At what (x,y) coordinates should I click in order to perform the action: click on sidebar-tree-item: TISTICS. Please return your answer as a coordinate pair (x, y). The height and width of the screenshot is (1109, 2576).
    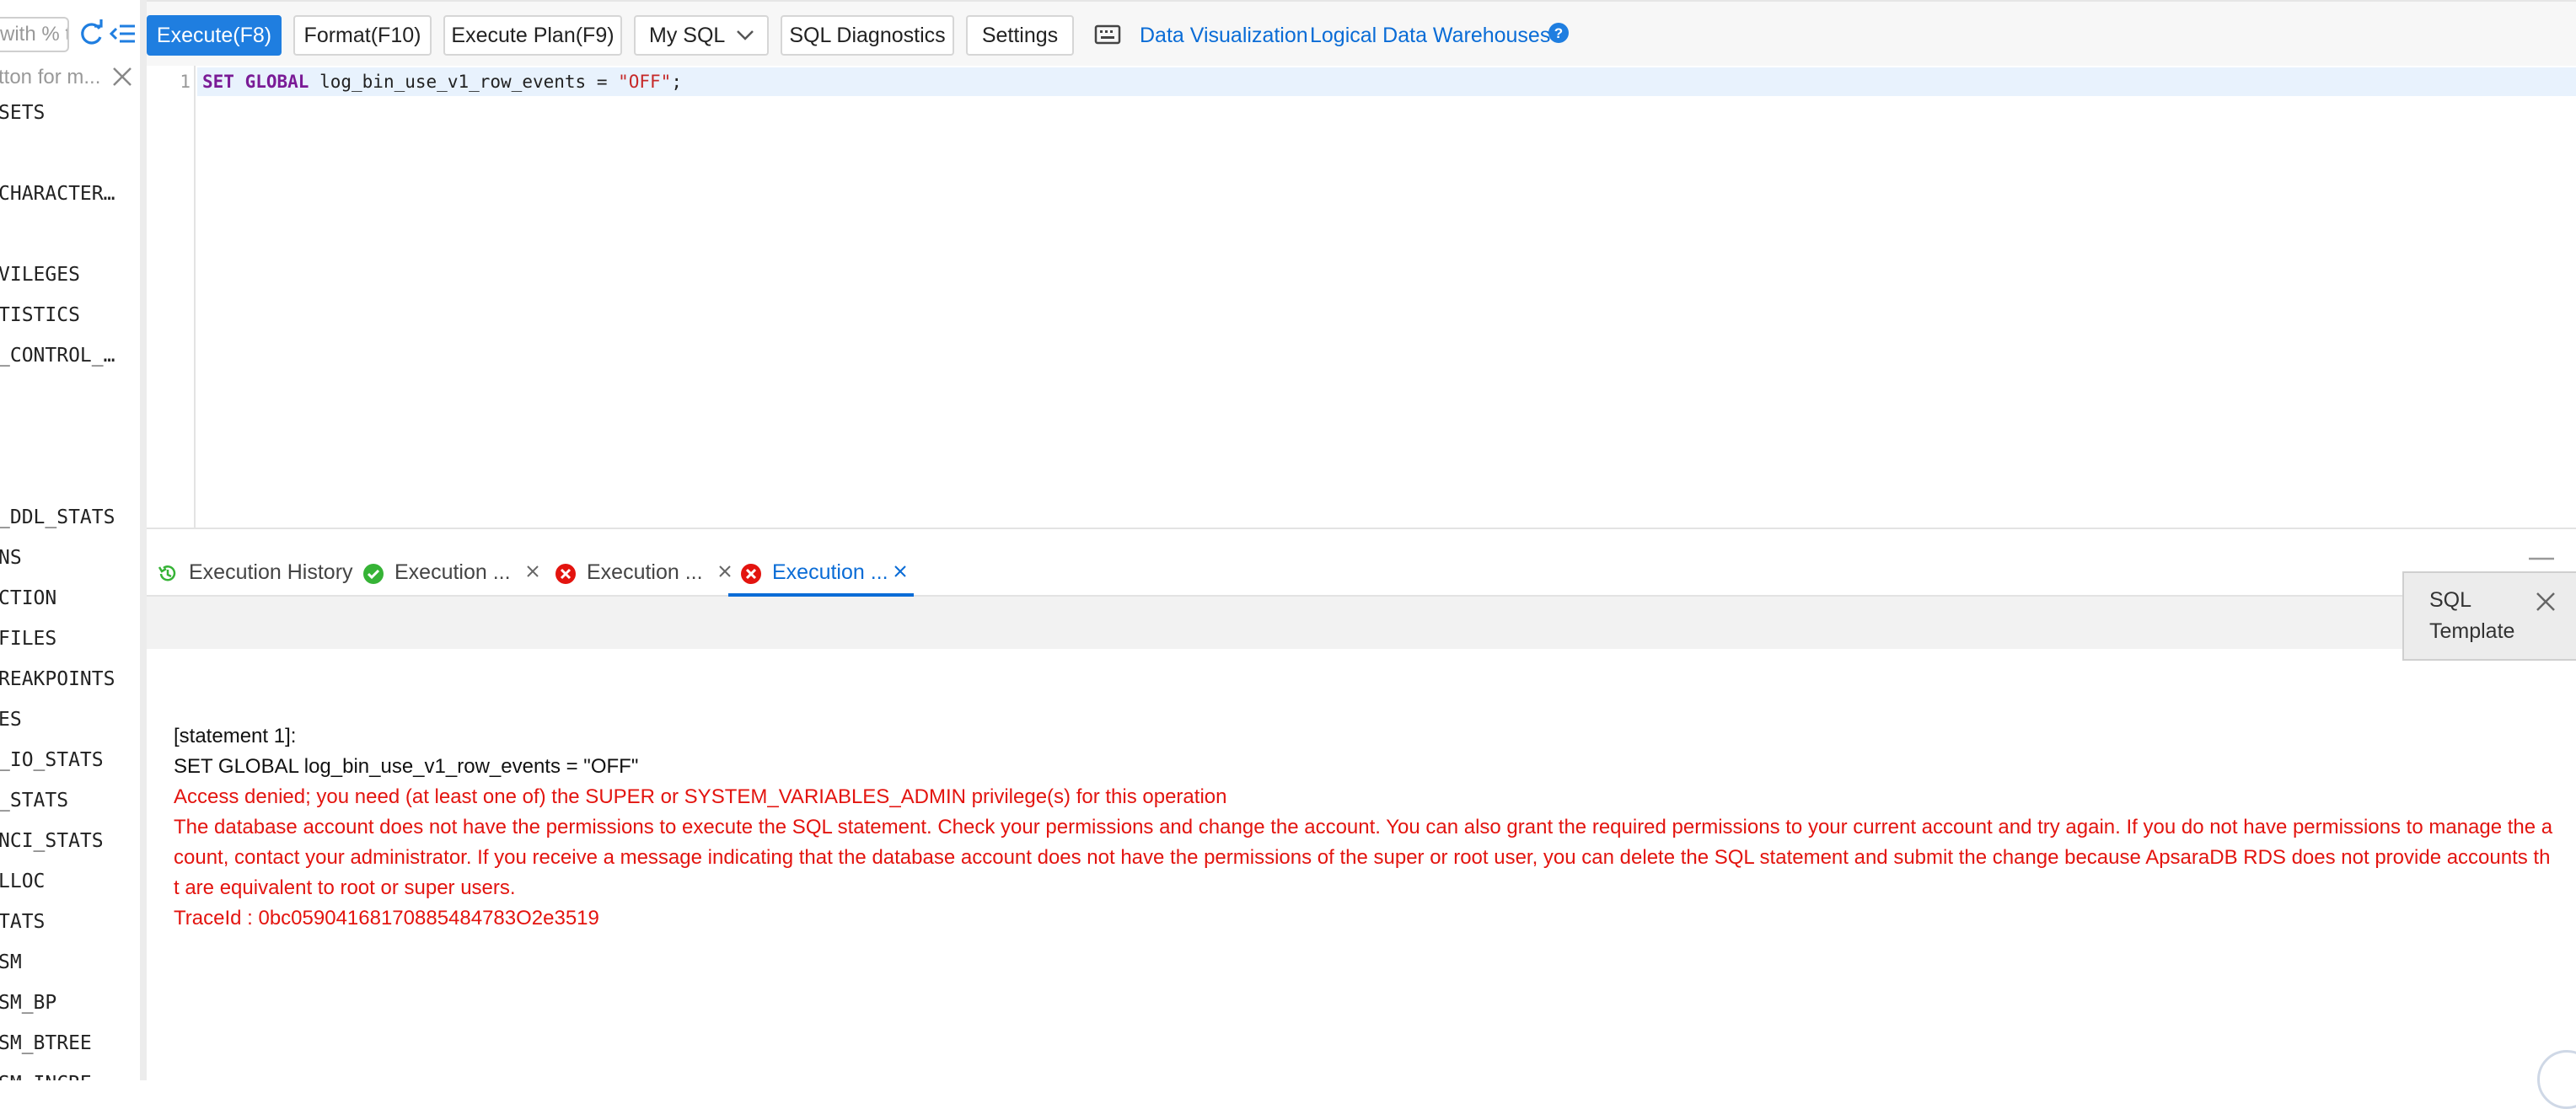
    Looking at the image, I should click on (58, 315).